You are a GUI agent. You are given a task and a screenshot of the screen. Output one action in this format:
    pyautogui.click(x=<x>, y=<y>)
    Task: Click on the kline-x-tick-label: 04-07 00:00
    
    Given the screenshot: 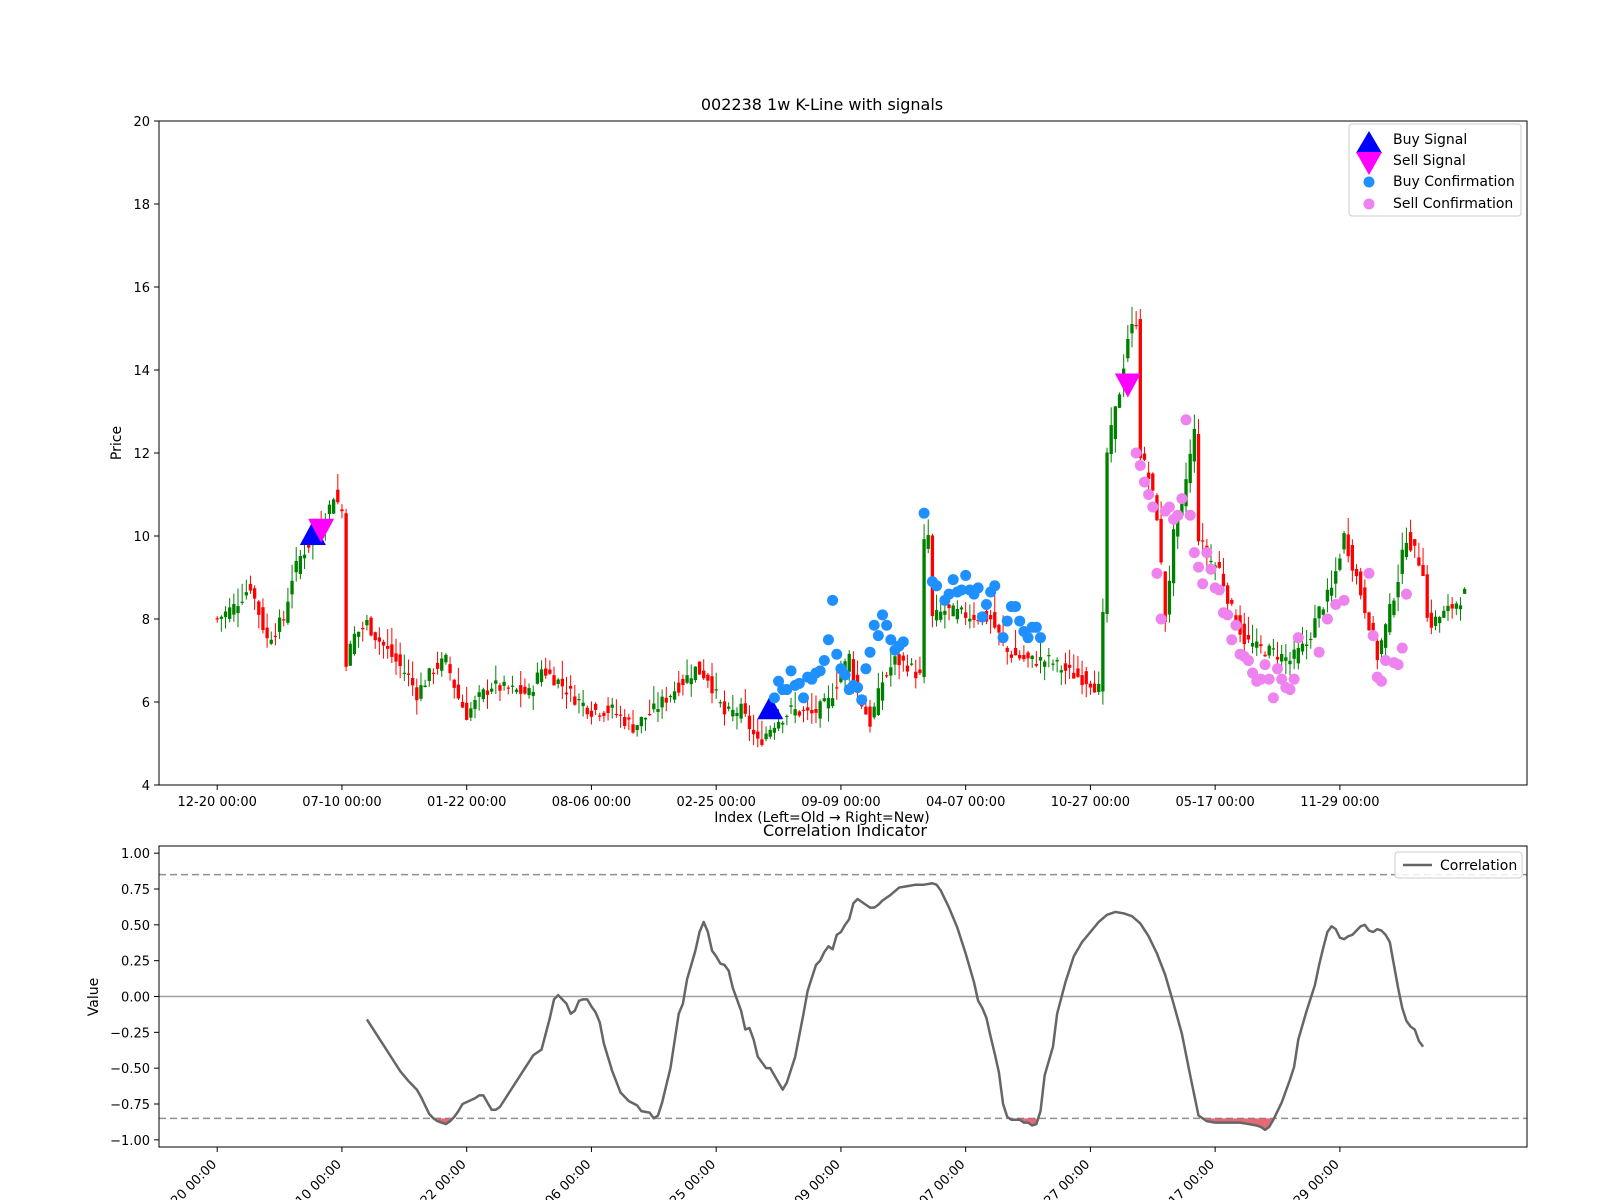 What is the action you would take?
    pyautogui.click(x=965, y=802)
    